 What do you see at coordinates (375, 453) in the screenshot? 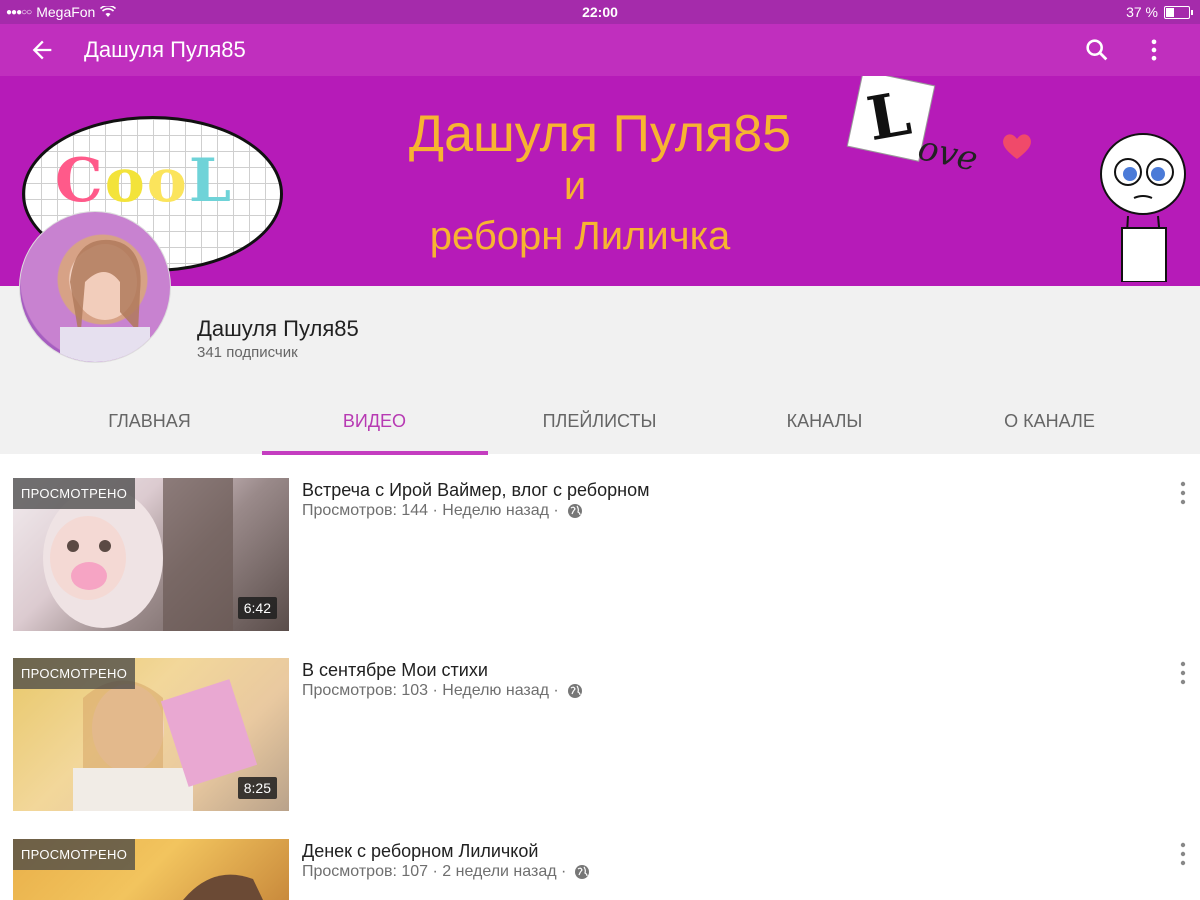
I see `active-tab-indicator` at bounding box center [375, 453].